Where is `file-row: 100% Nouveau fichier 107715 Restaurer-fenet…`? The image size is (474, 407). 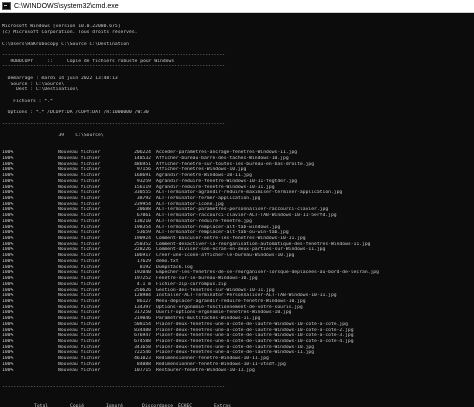
file-row: 100% Nouveau fichier 107715 Restaurer-fenet… is located at coordinates (237, 371).